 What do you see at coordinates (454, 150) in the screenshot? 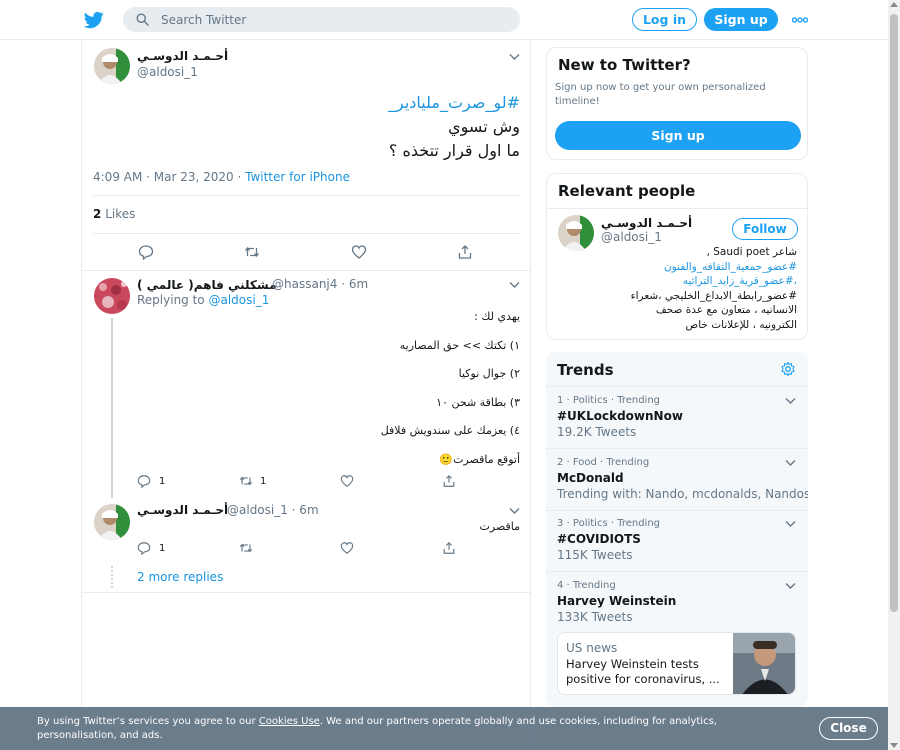
I see `tweet-line: ما اول قرار تتخذه ؟` at bounding box center [454, 150].